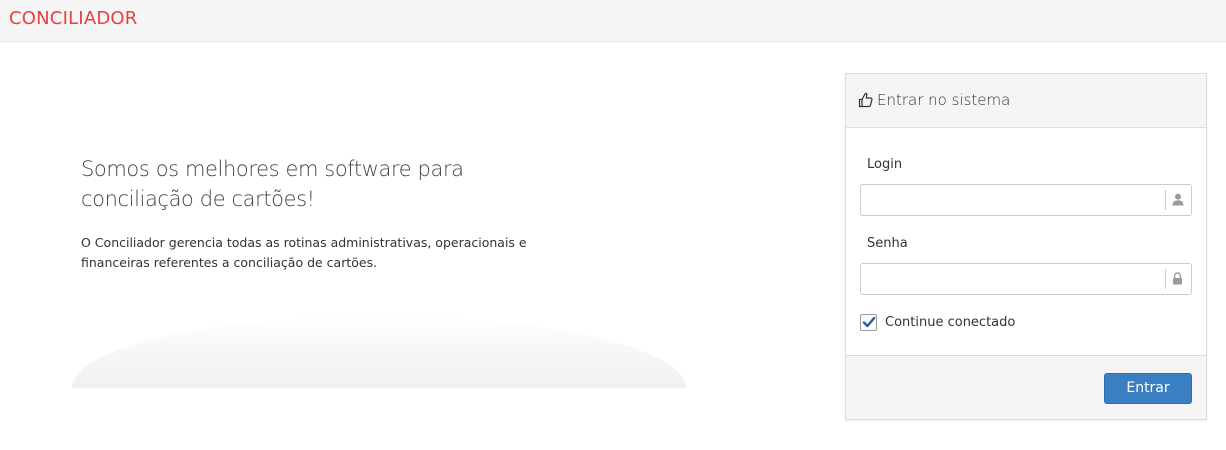  What do you see at coordinates (613, 21) in the screenshot?
I see `top-navbar: CONCILIADOR` at bounding box center [613, 21].